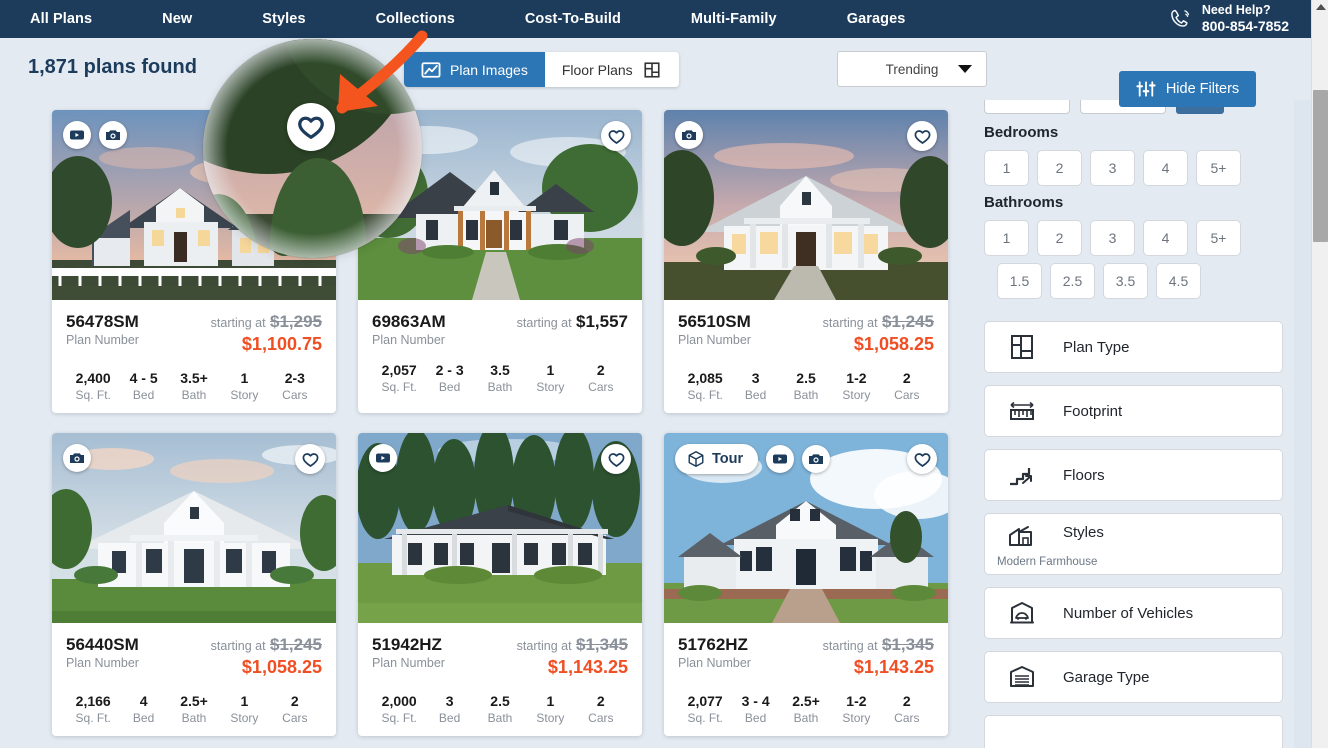  What do you see at coordinates (1218, 238) in the screenshot?
I see `bathrooms-chip-5plus: 5+` at bounding box center [1218, 238].